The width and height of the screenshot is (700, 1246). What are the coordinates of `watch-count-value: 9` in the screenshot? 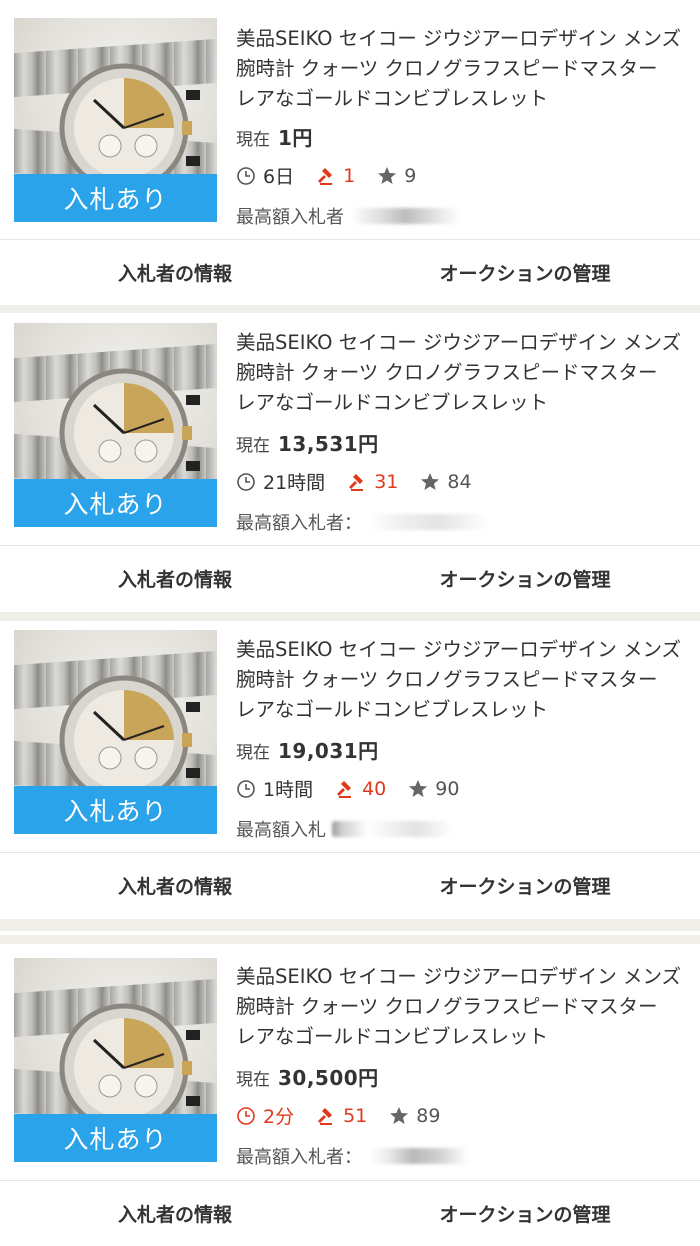 It's located at (410, 175).